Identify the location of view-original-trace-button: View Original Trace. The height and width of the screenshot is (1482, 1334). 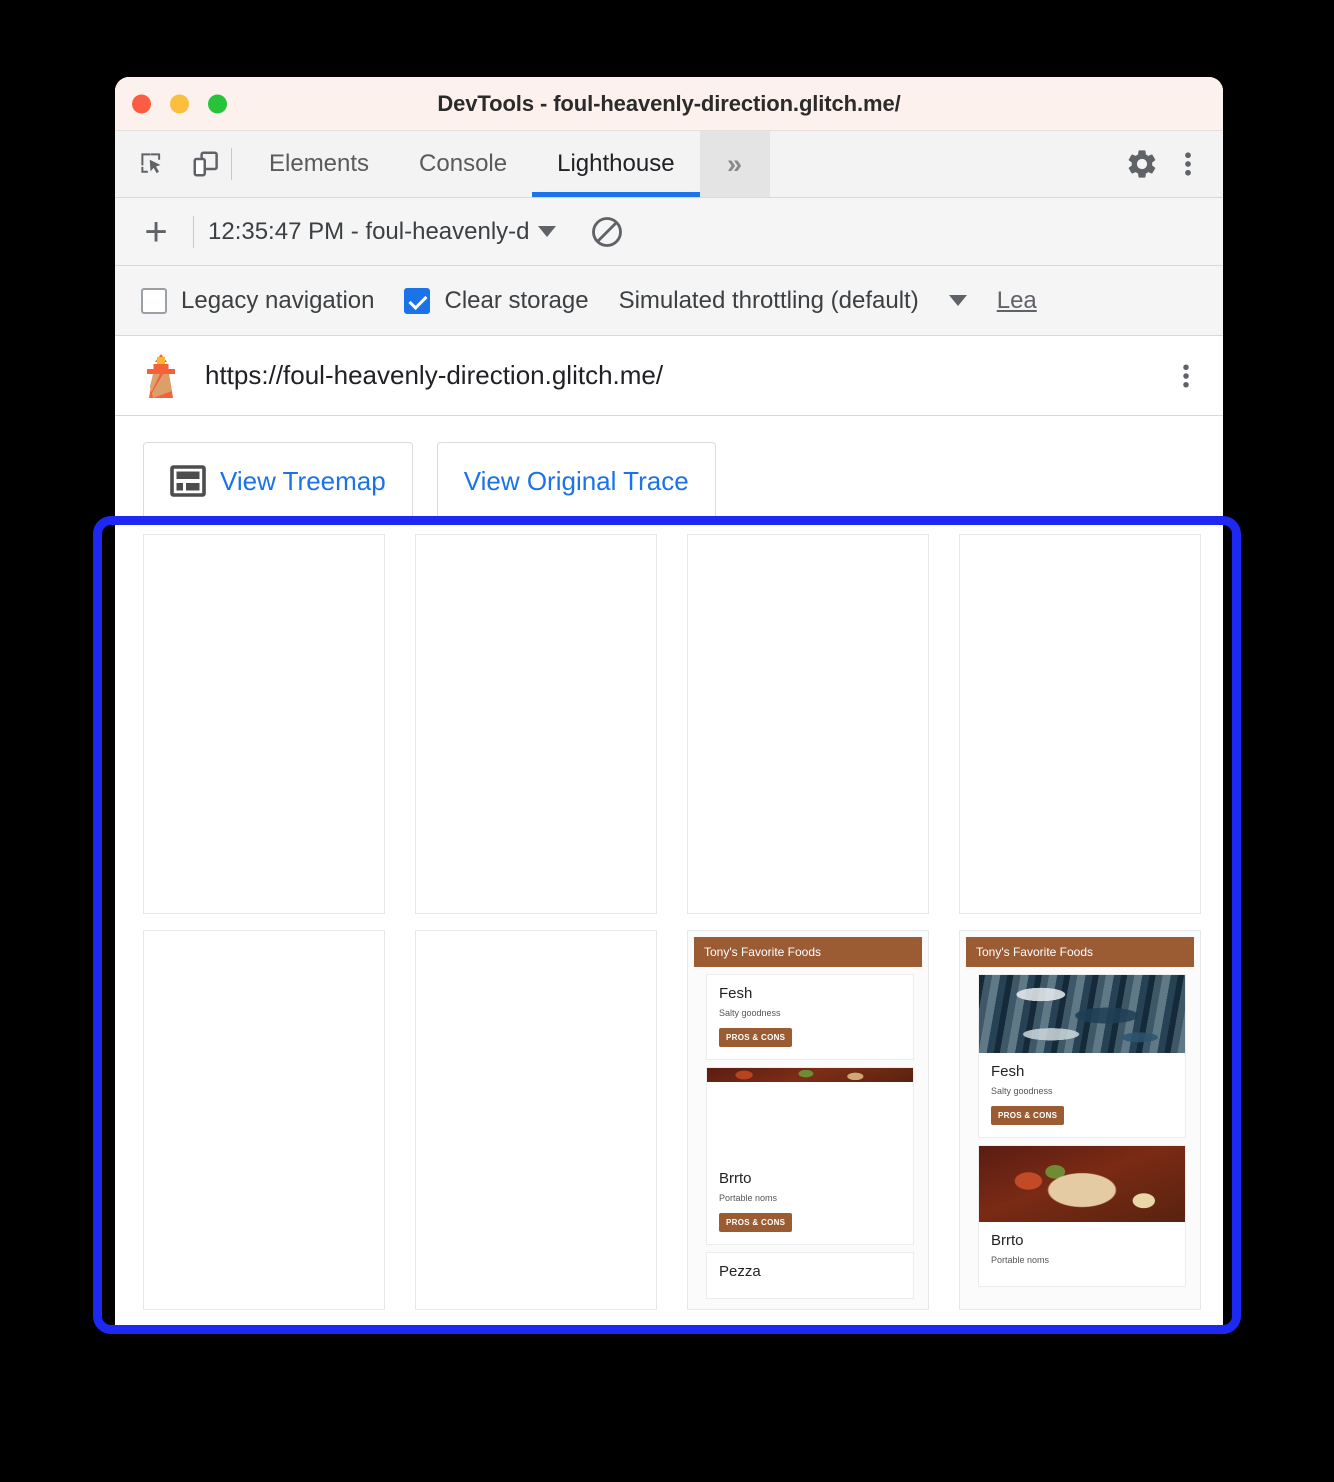
(576, 481).